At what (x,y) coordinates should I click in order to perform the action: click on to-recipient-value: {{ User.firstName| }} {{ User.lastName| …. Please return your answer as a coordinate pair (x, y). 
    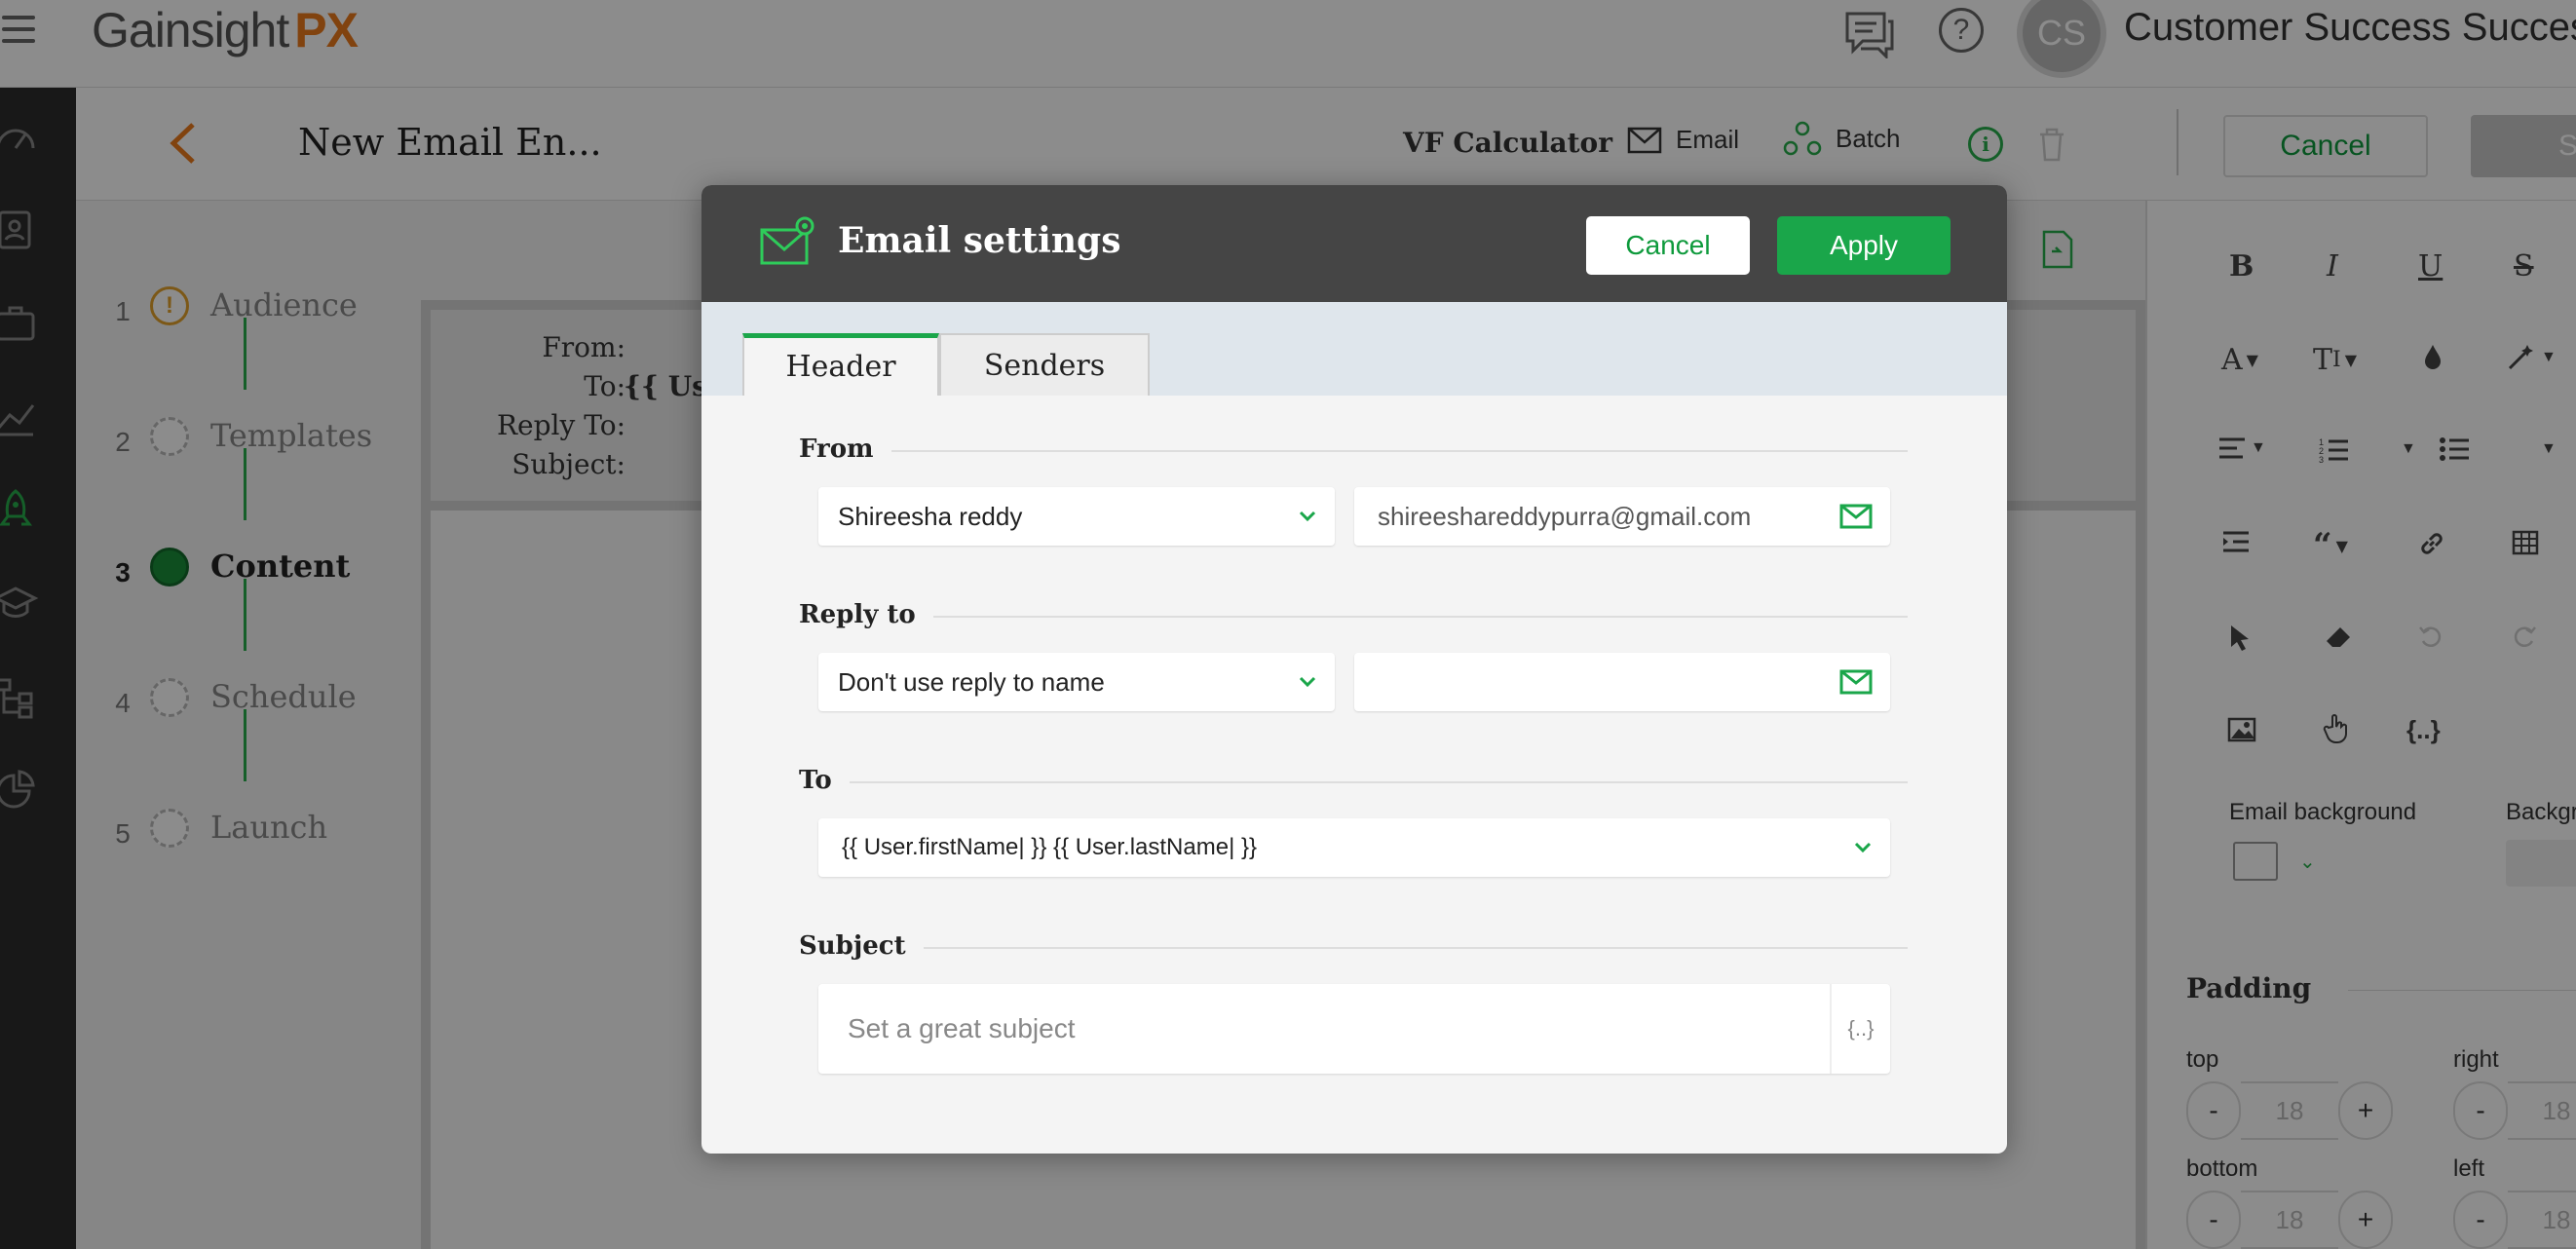
    Looking at the image, I should click on (1050, 847).